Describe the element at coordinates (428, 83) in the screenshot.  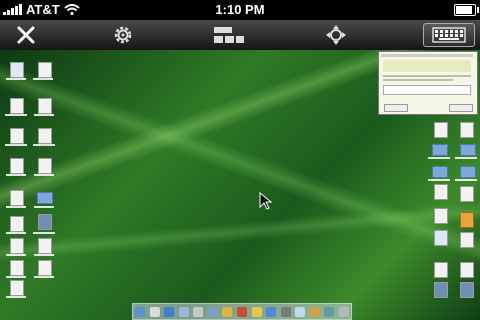
I see `dashboard-widget` at that location.